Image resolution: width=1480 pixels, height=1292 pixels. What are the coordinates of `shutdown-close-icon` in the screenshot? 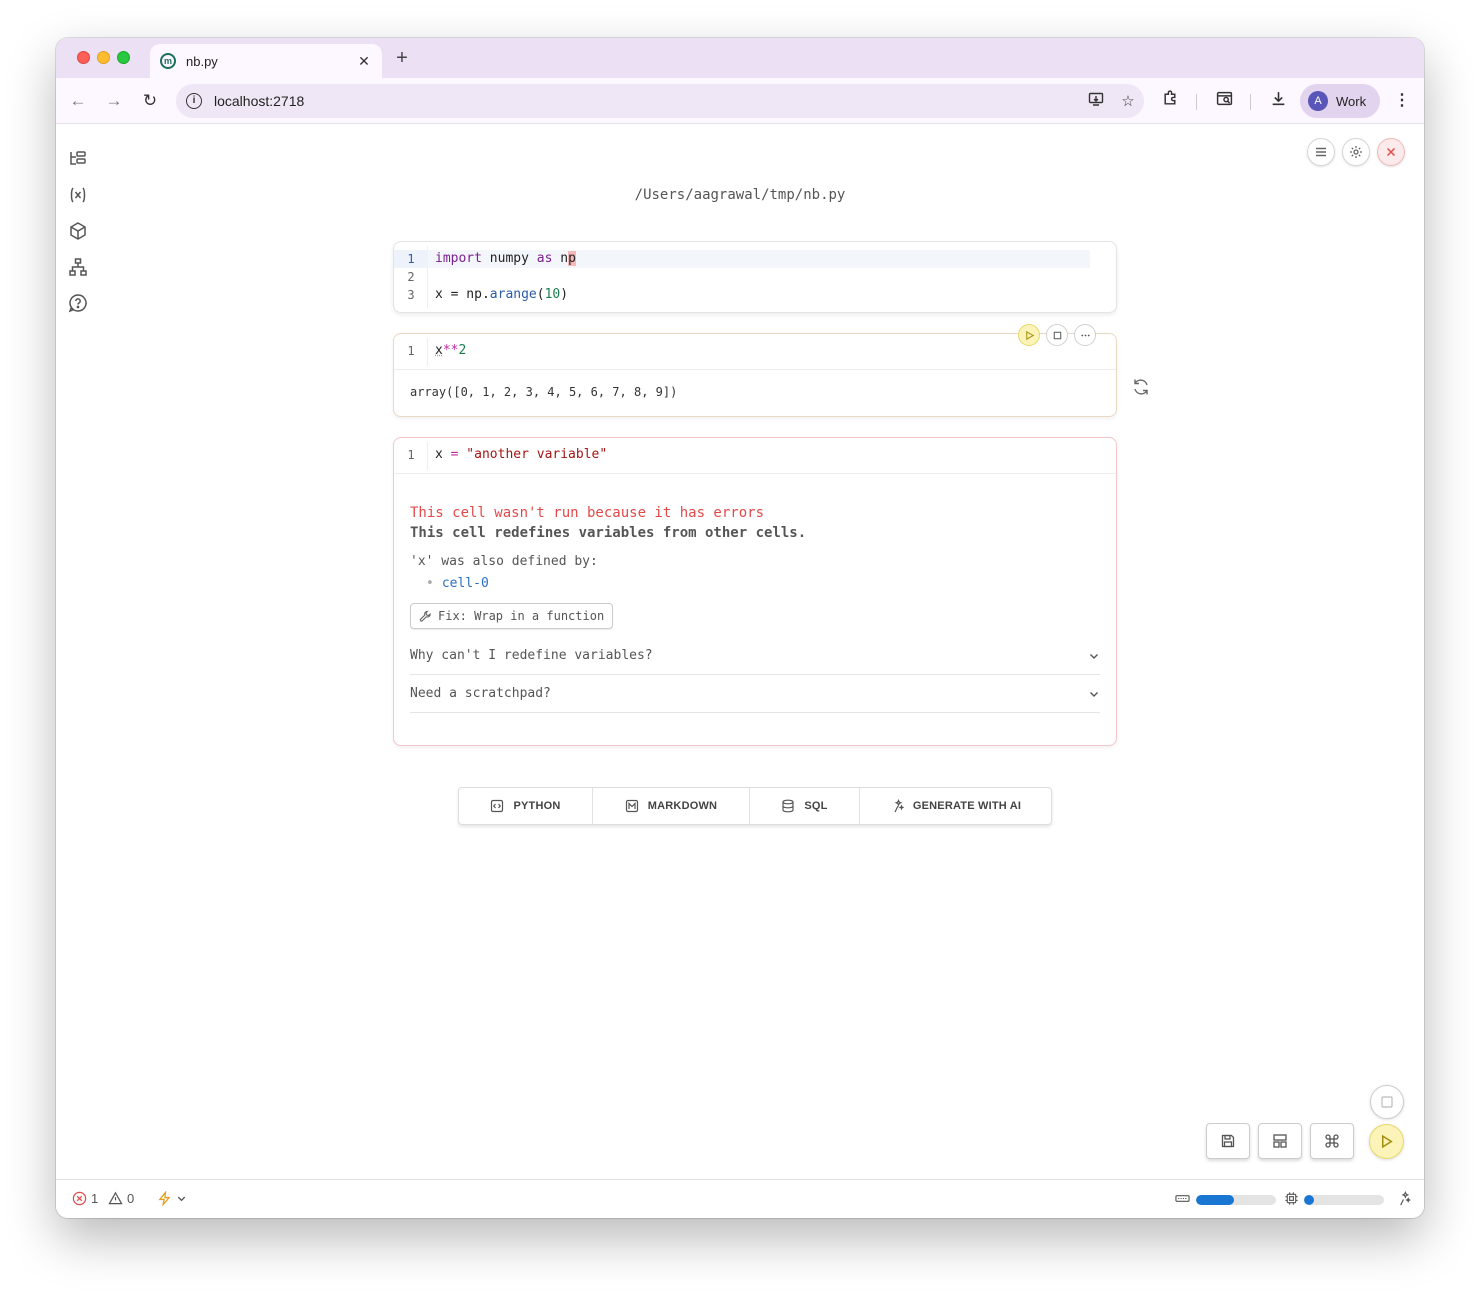 It's located at (1391, 152).